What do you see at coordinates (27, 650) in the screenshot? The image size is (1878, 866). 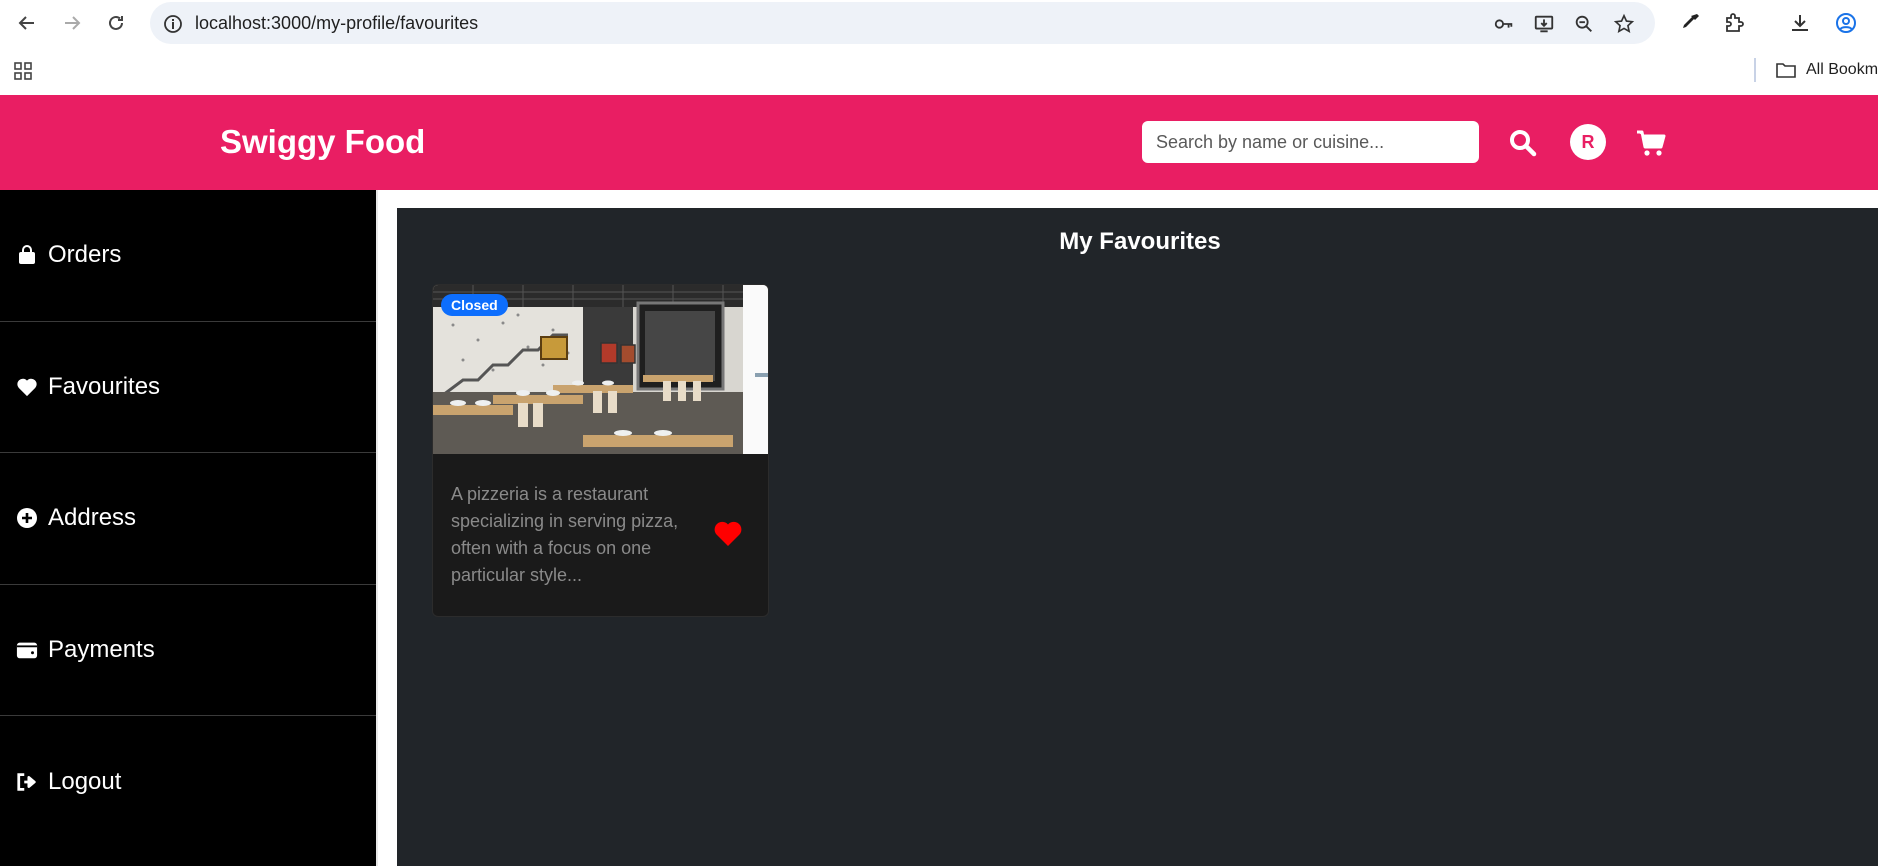 I see `wallet-icon` at bounding box center [27, 650].